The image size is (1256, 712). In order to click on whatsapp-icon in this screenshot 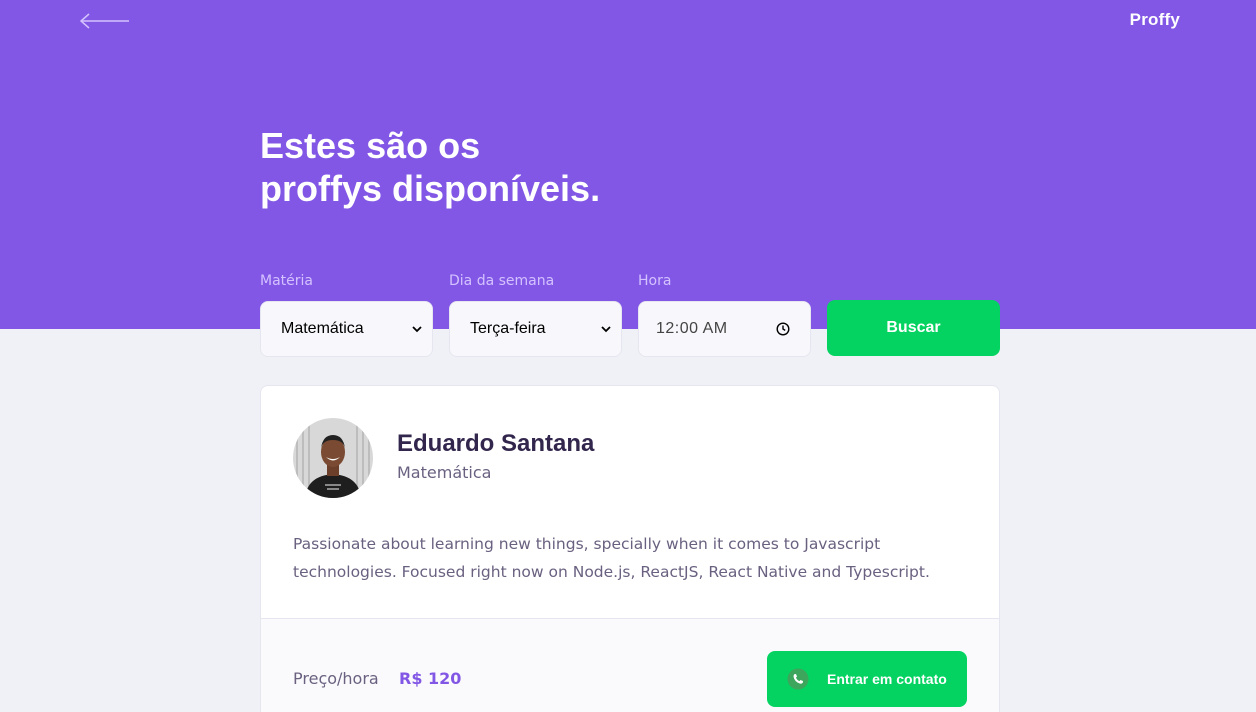, I will do `click(798, 679)`.